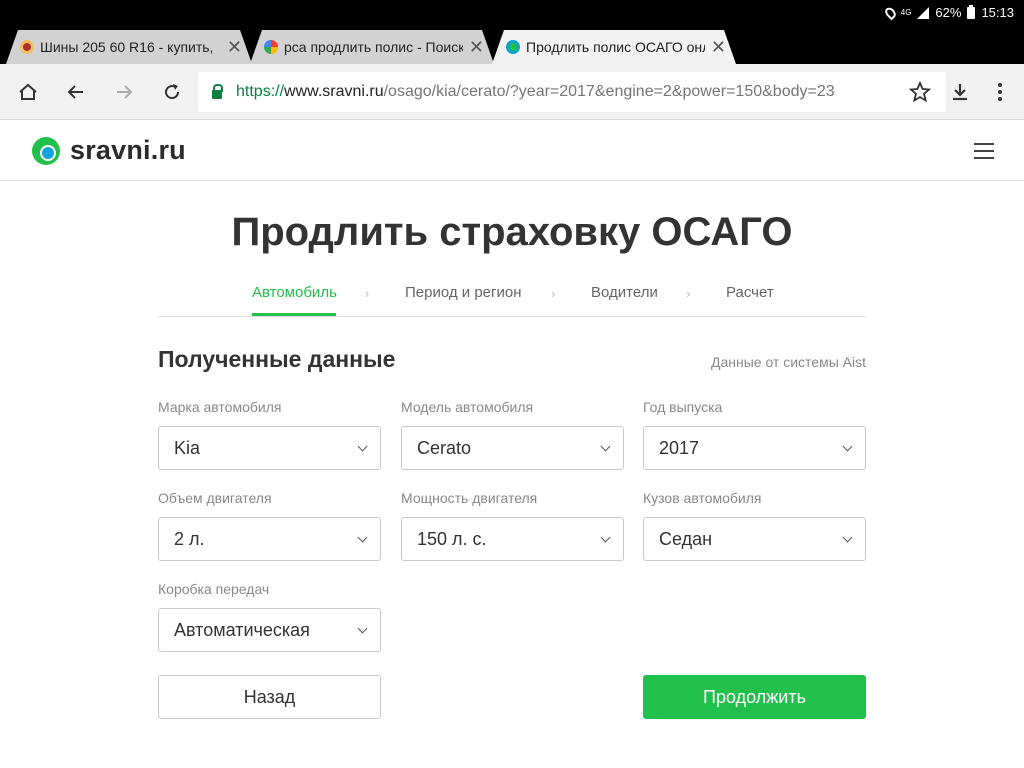  Describe the element at coordinates (890, 12) in the screenshot. I see `location-icon` at that location.